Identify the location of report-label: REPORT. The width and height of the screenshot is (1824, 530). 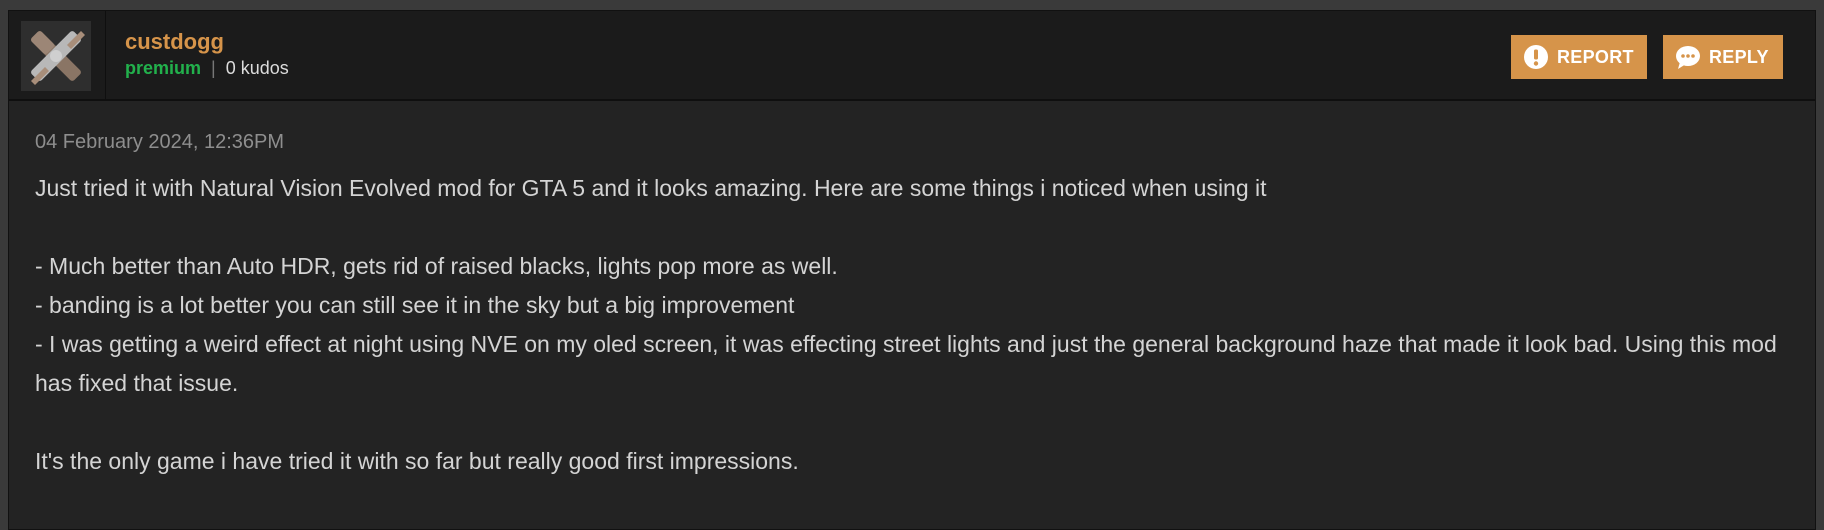
(1595, 56).